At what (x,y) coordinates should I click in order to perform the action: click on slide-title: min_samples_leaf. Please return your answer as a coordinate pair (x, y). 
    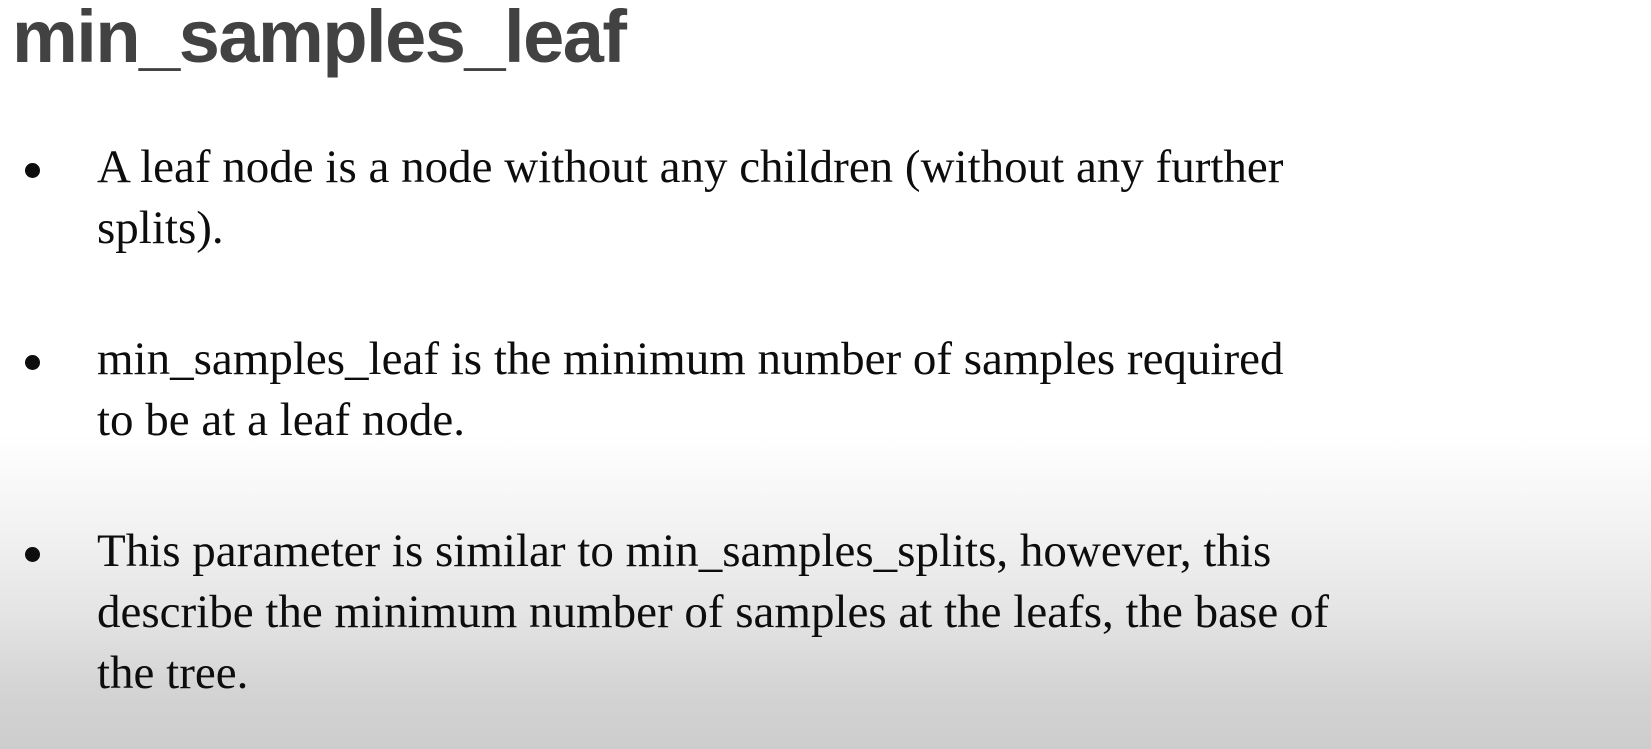
    Looking at the image, I should click on (319, 39).